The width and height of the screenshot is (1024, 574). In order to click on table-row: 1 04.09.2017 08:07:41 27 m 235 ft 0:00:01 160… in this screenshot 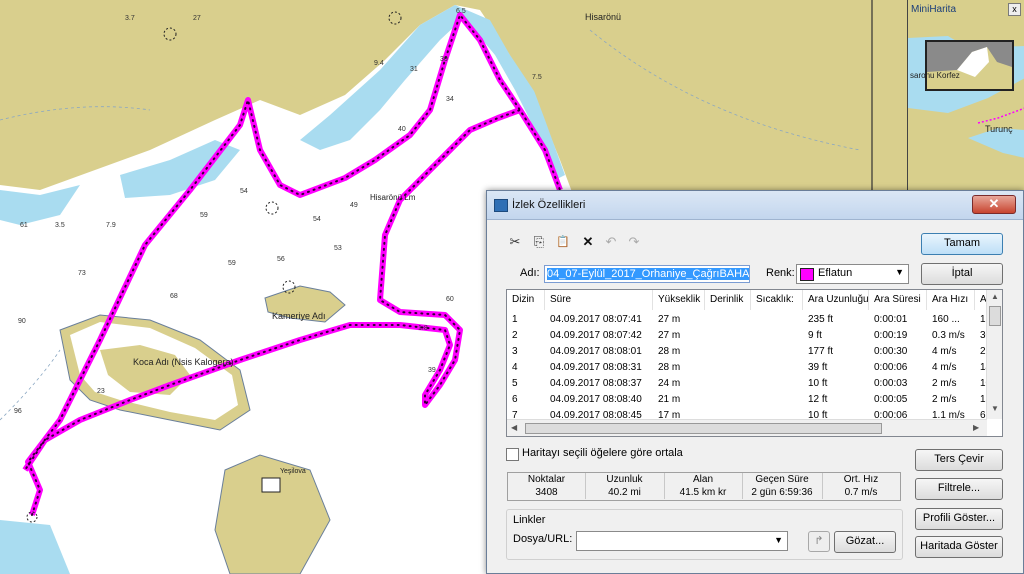, I will do `click(749, 320)`.